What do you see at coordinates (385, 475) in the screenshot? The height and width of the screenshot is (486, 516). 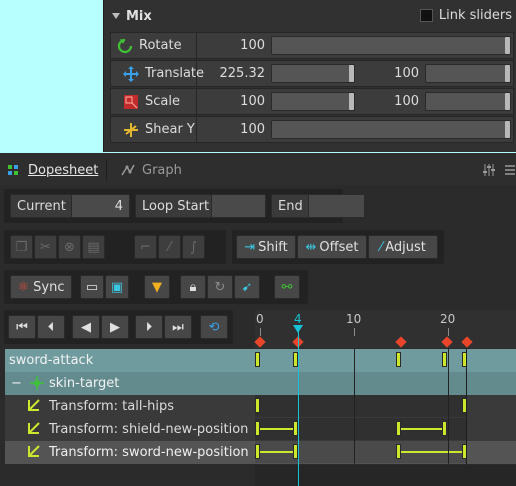 I see `timeline-empty-area` at bounding box center [385, 475].